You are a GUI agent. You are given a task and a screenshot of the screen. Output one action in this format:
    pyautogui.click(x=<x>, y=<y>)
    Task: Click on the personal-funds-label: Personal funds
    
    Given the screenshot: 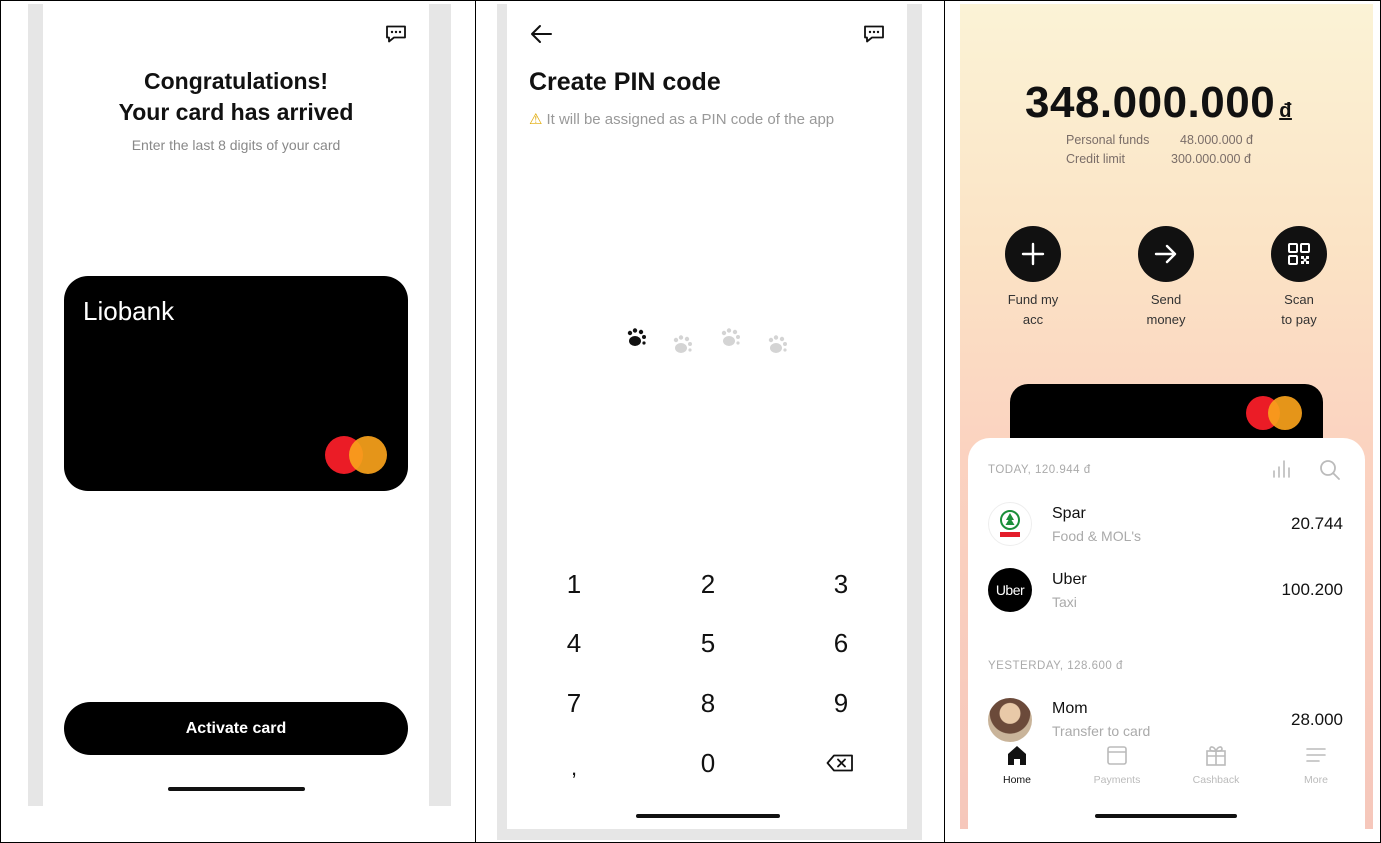 What is the action you would take?
    pyautogui.click(x=1108, y=140)
    